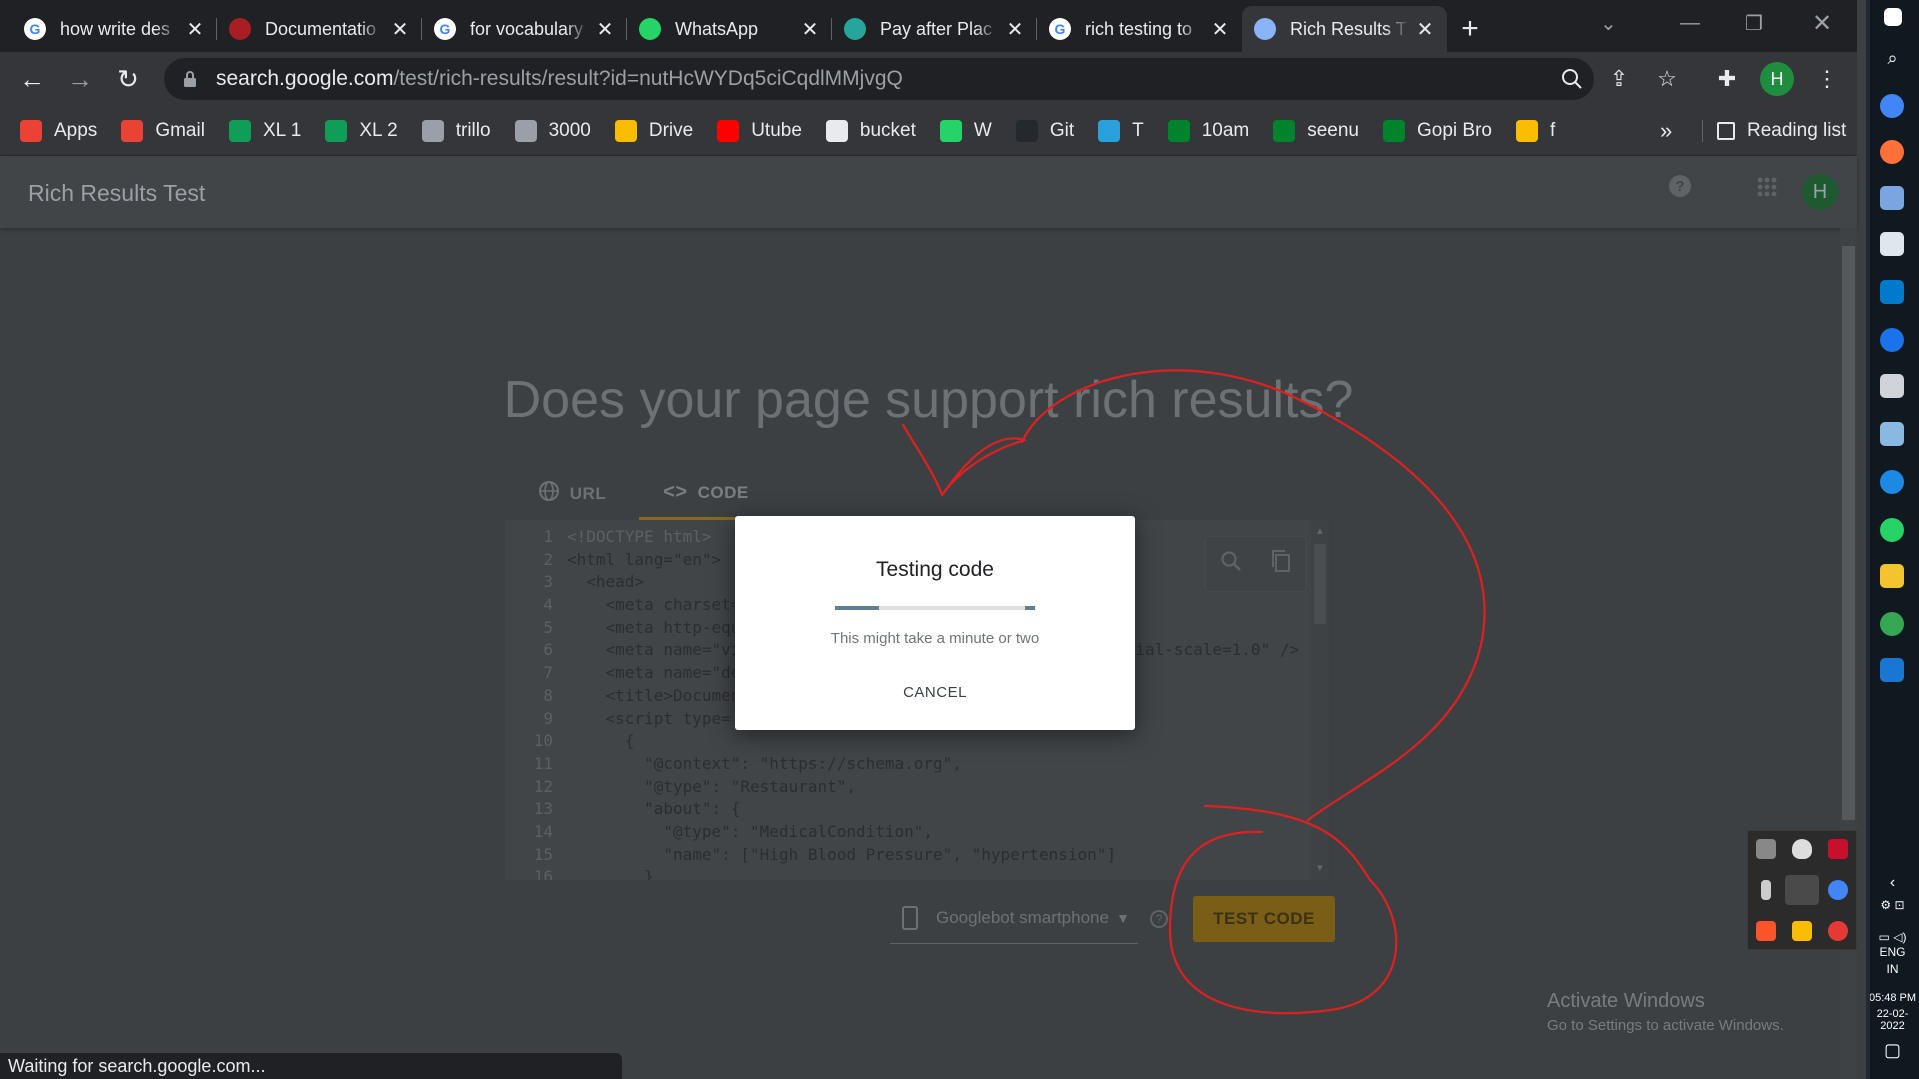 This screenshot has width=1919, height=1079. What do you see at coordinates (729, 29) in the screenshot?
I see `browser-tab: WhatsApp ✕` at bounding box center [729, 29].